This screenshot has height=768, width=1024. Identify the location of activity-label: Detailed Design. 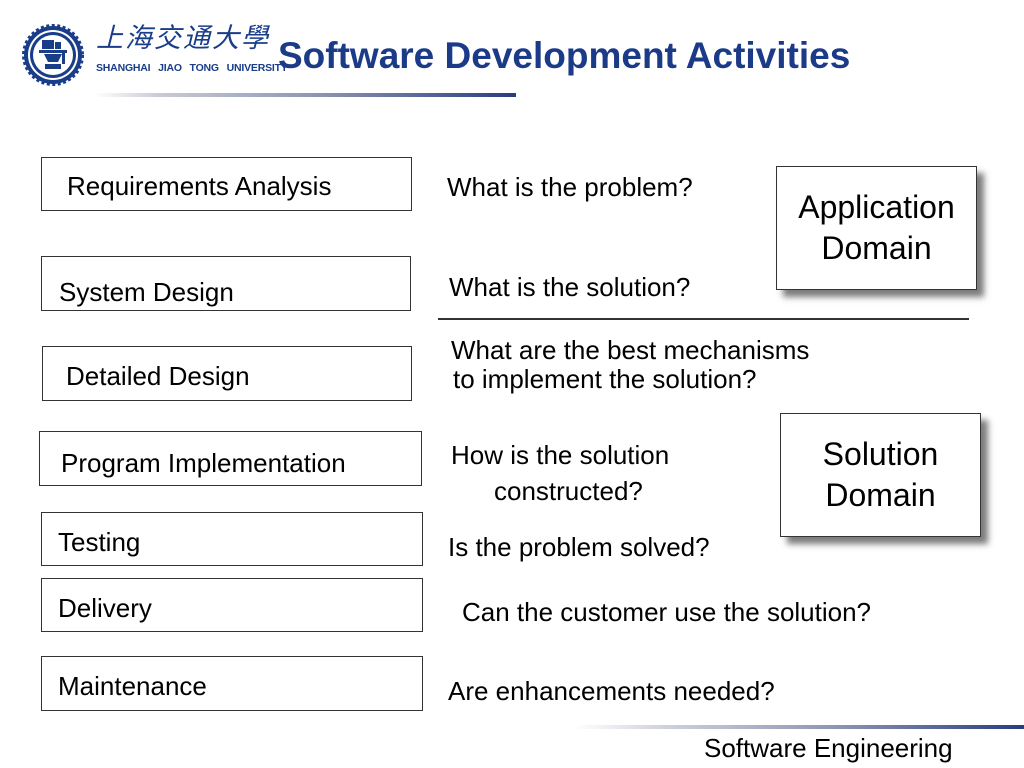
(158, 376).